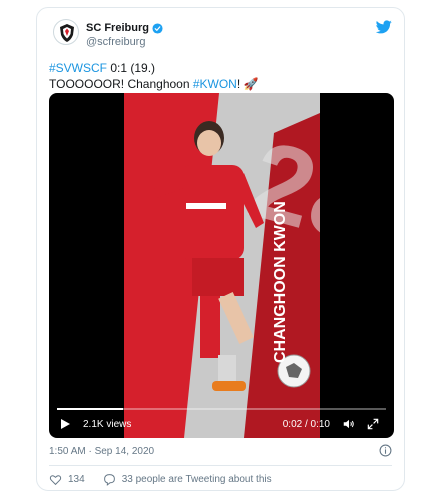 The image size is (447, 500). I want to click on club-crest-icon, so click(67, 33).